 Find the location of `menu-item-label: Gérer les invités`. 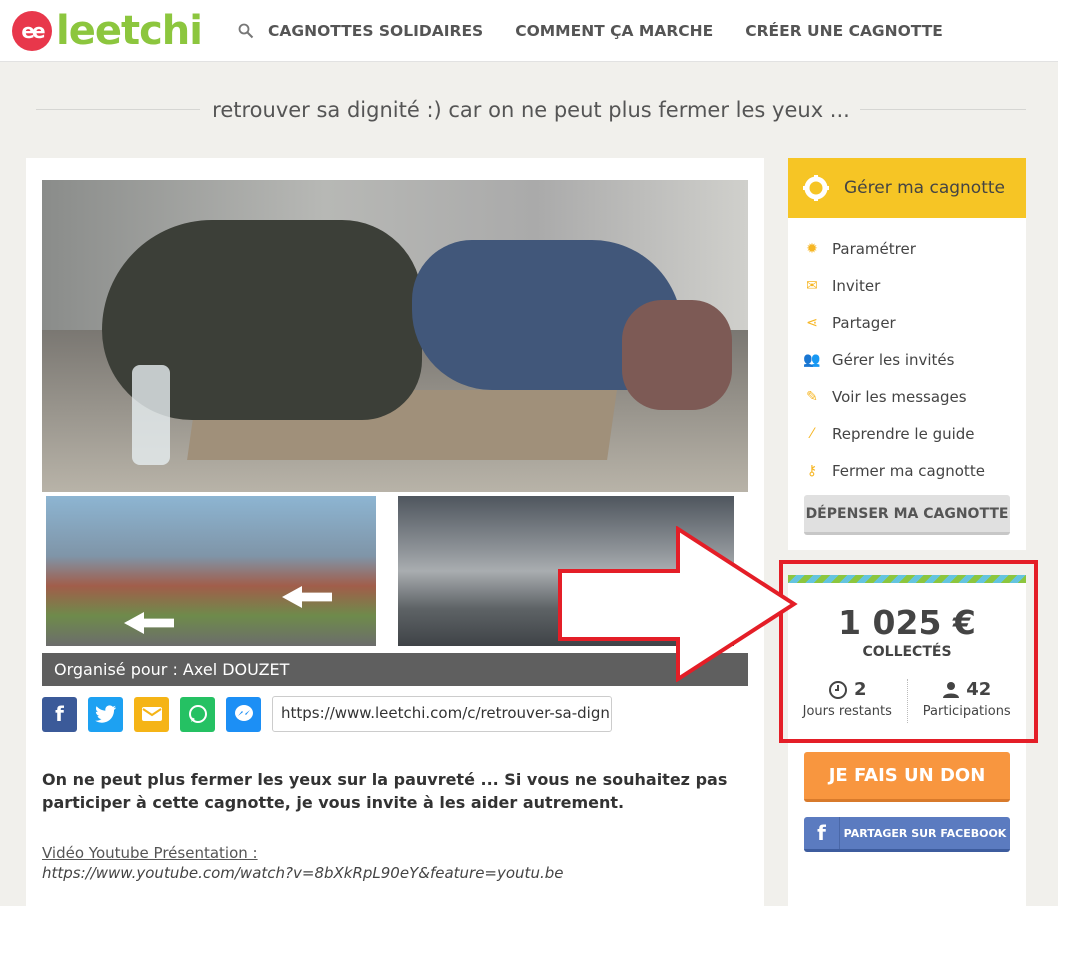

menu-item-label: Gérer les invités is located at coordinates (893, 359).